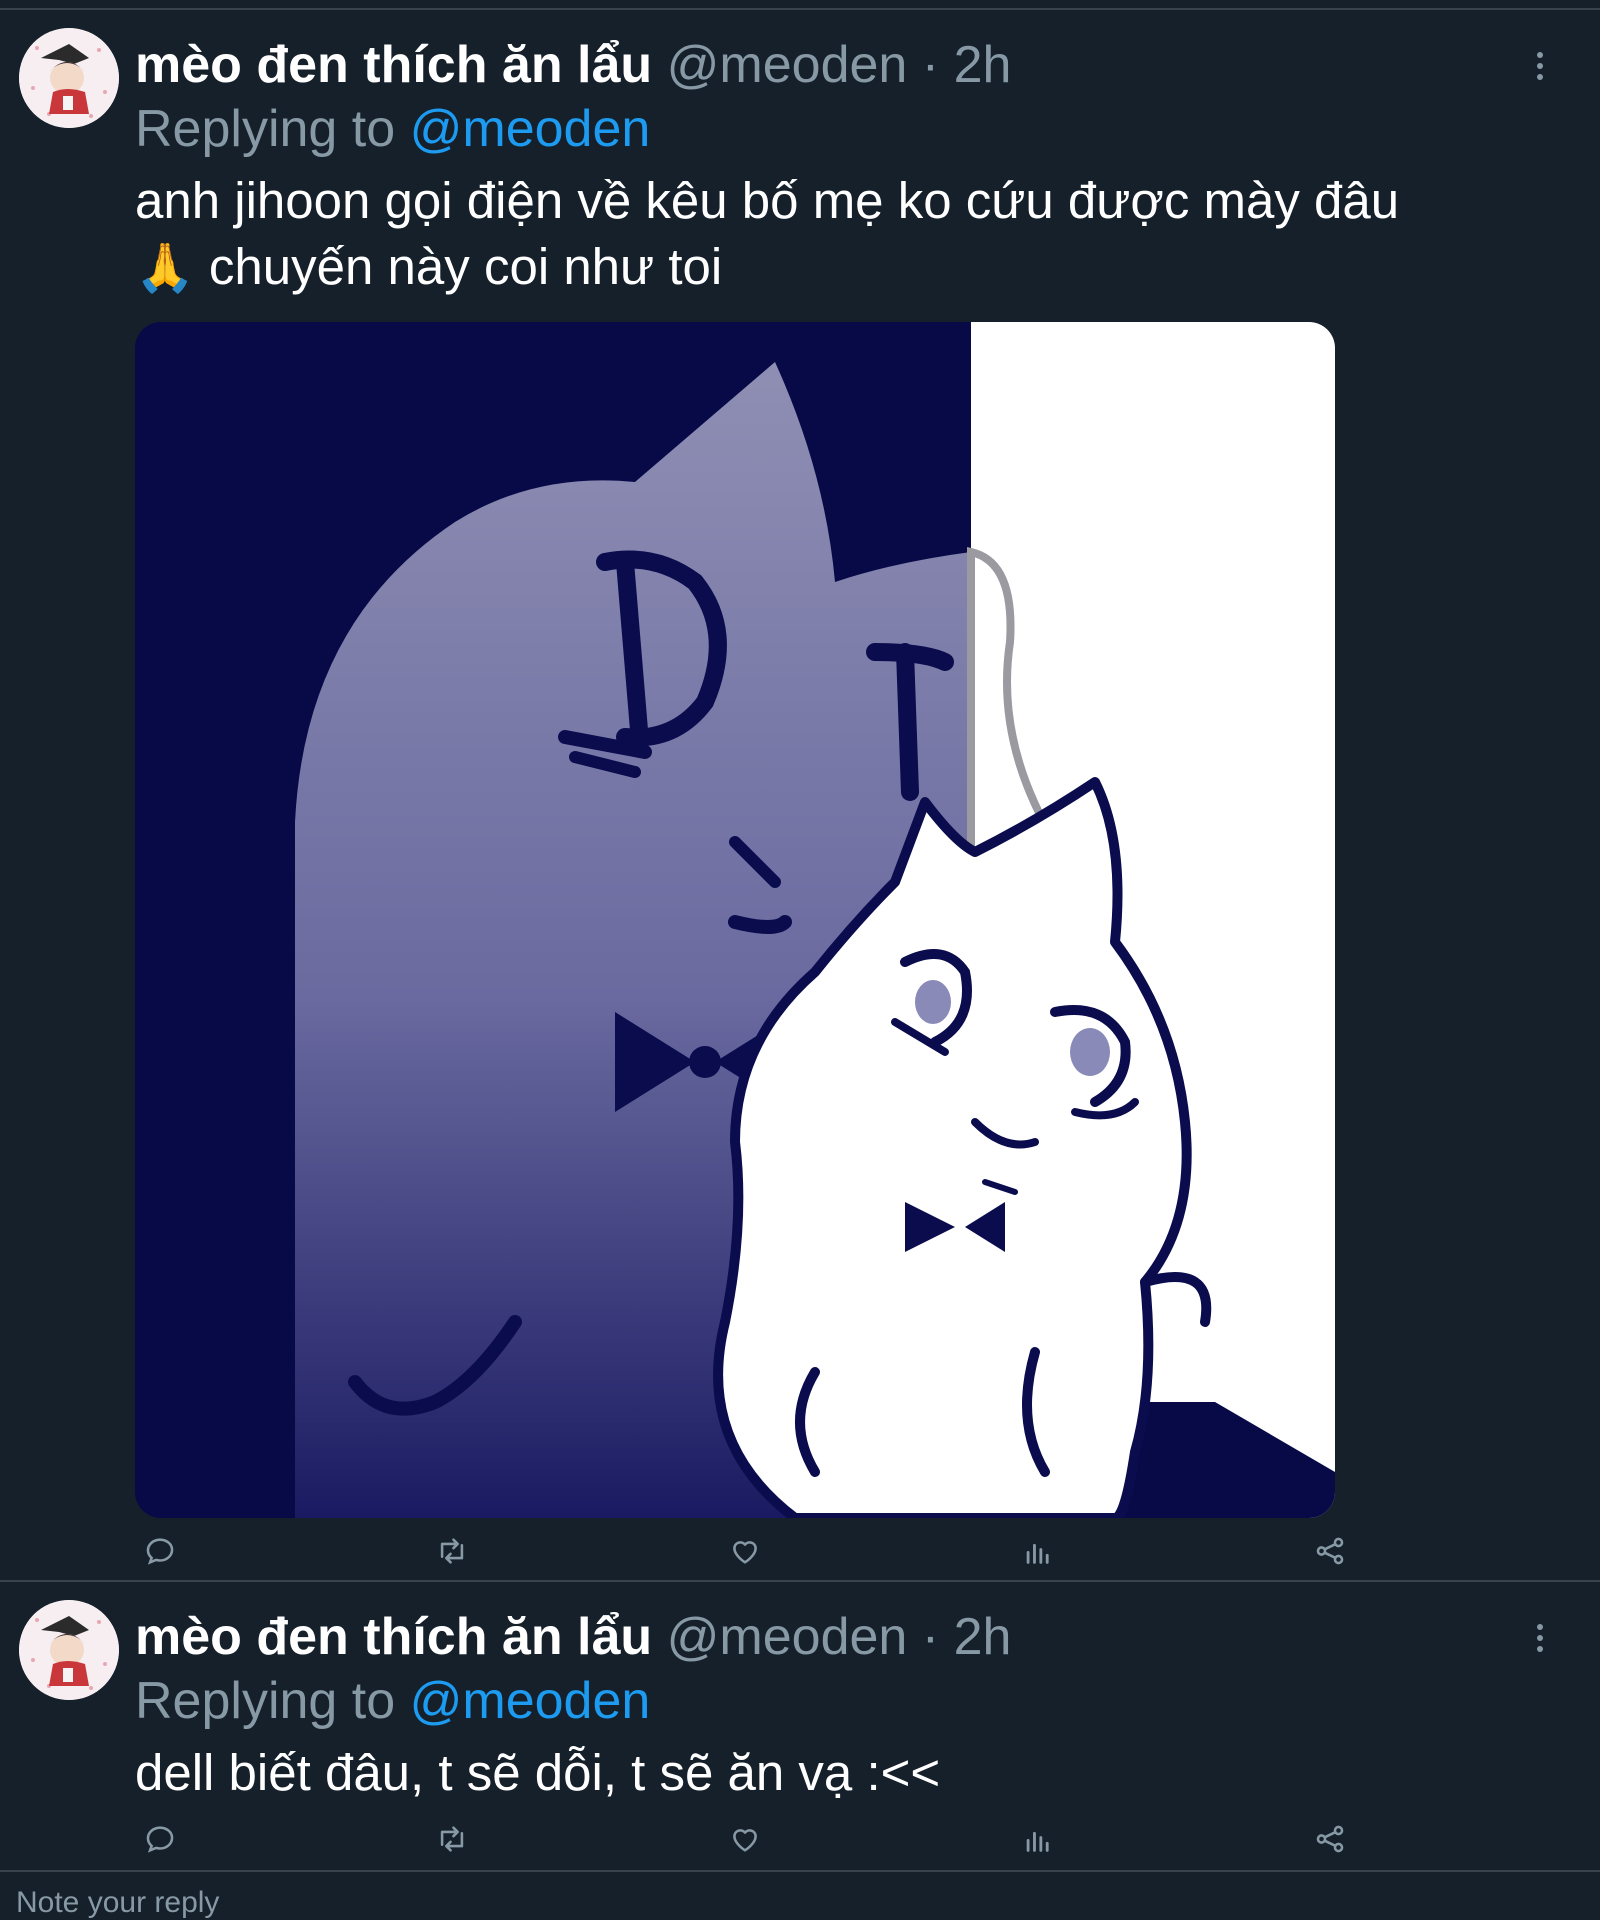  Describe the element at coordinates (458, 266) in the screenshot. I see `tweet-text-line-content: chuyến này coi như toi` at that location.